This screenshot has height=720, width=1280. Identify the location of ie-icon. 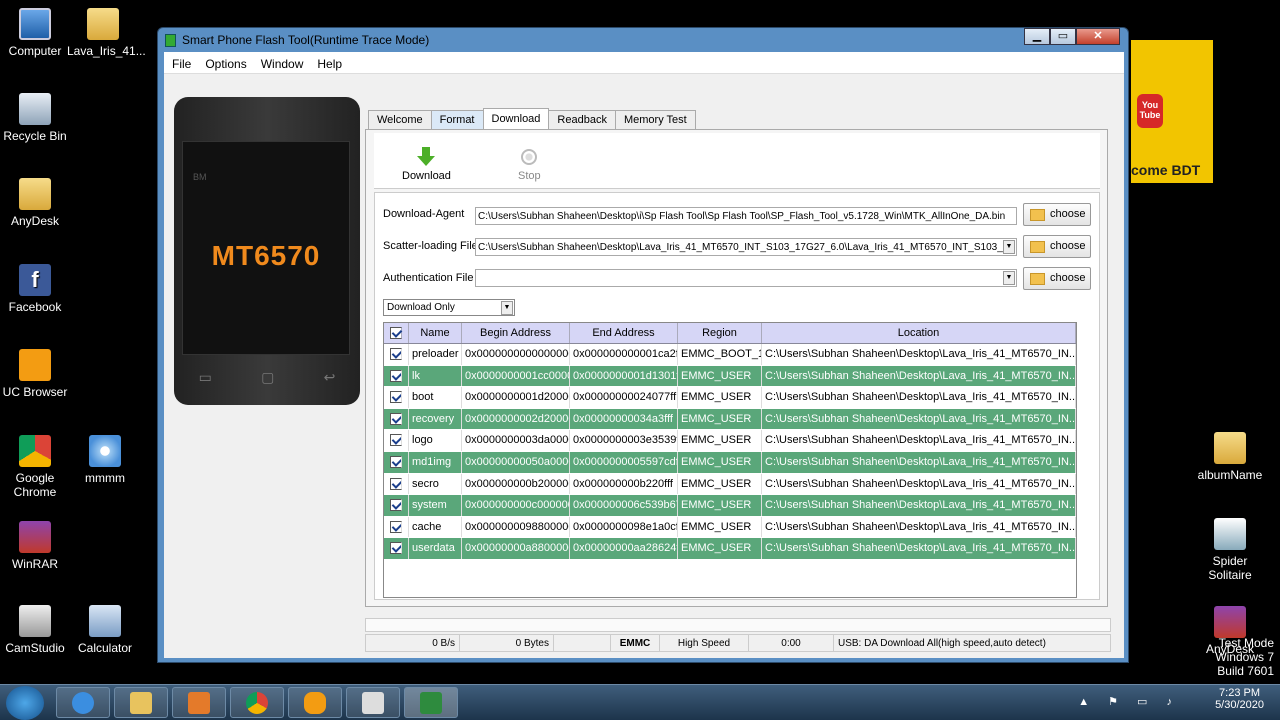
(83, 703).